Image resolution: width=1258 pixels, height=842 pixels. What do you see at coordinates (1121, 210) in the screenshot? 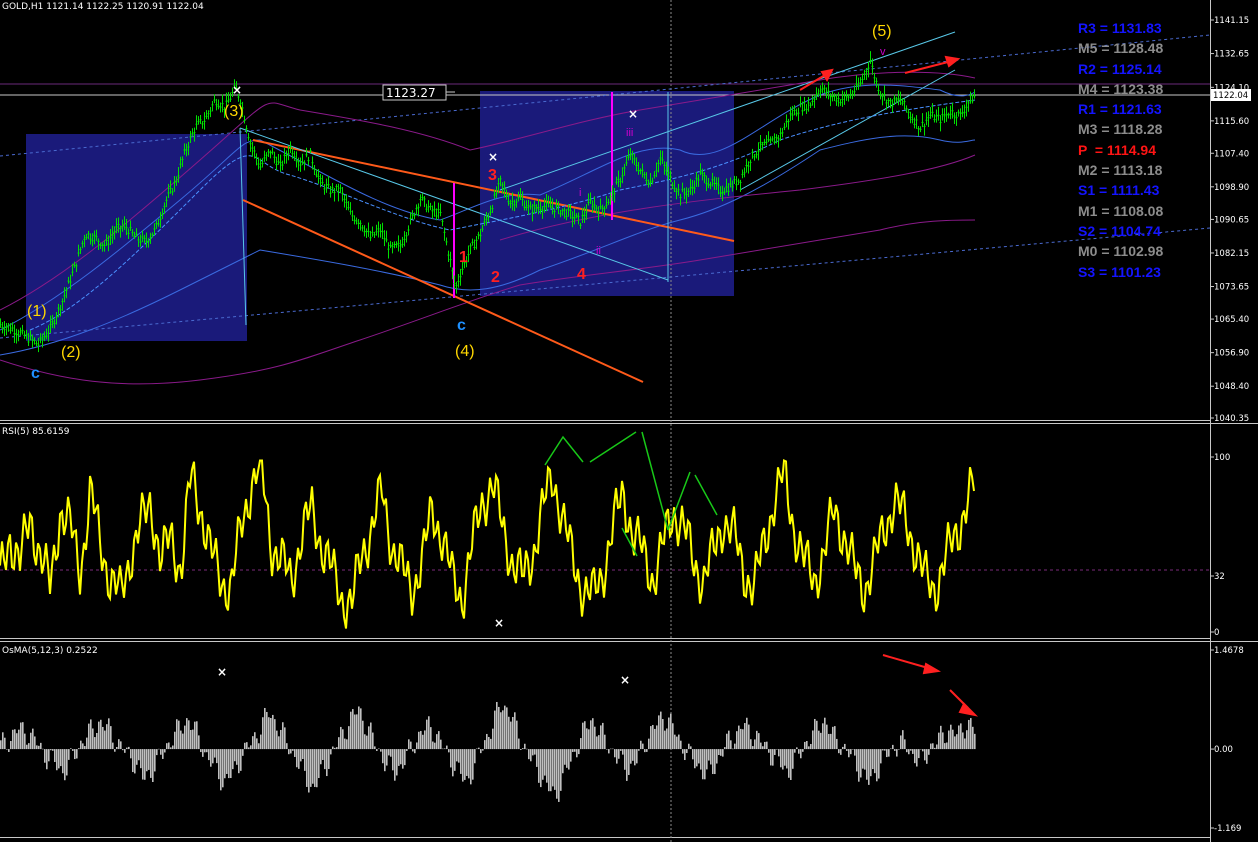
I see `pivot-level: M1 = 1108.08` at bounding box center [1121, 210].